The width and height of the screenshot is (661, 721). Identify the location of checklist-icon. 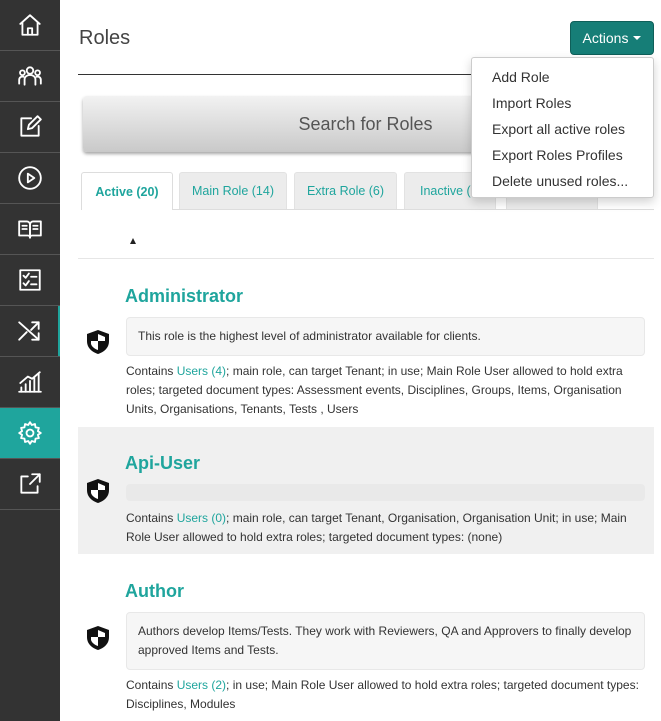
(30, 280).